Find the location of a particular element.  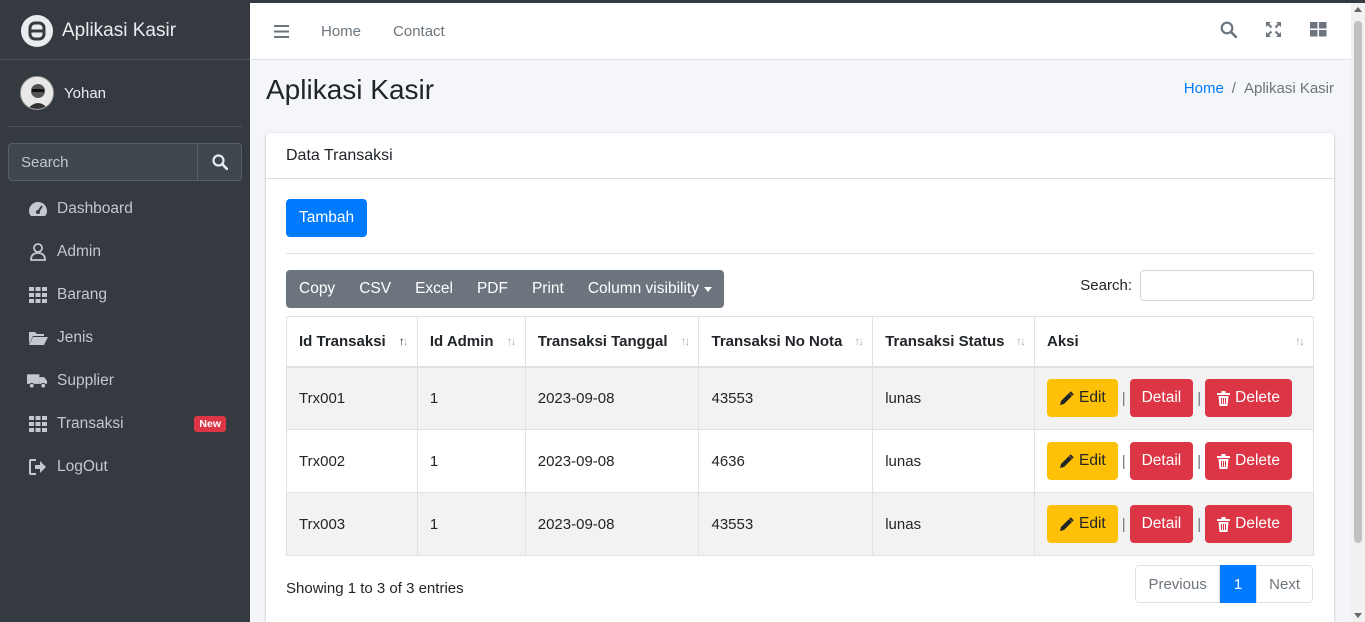

cell-no-nota: 4636 is located at coordinates (786, 461).